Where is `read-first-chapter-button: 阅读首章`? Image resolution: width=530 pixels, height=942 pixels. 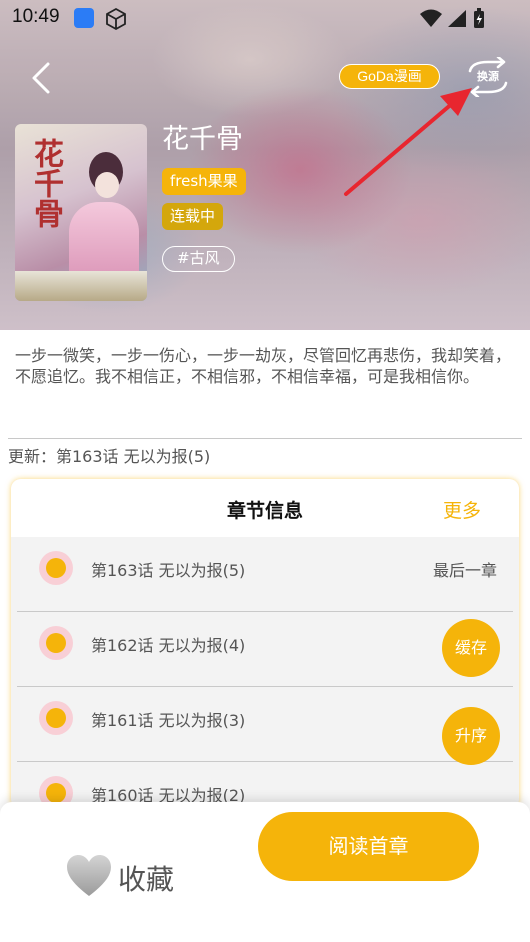
read-first-chapter-button: 阅读首章 is located at coordinates (368, 846).